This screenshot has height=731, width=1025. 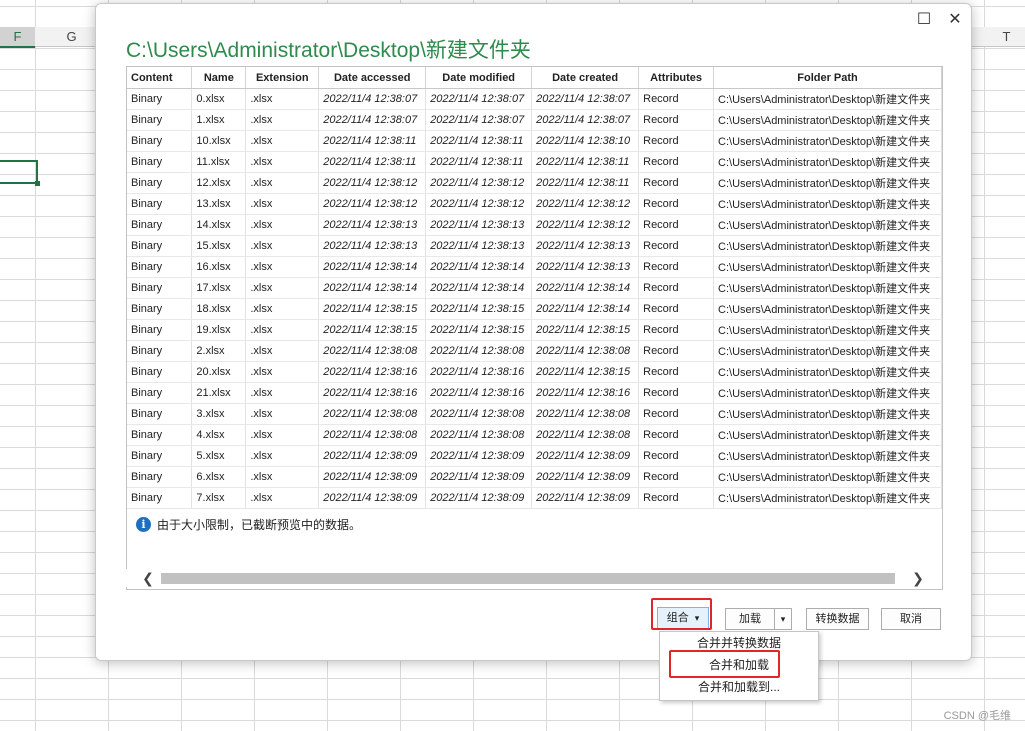 What do you see at coordinates (219, 477) in the screenshot?
I see `table-cell: 6.xlsx` at bounding box center [219, 477].